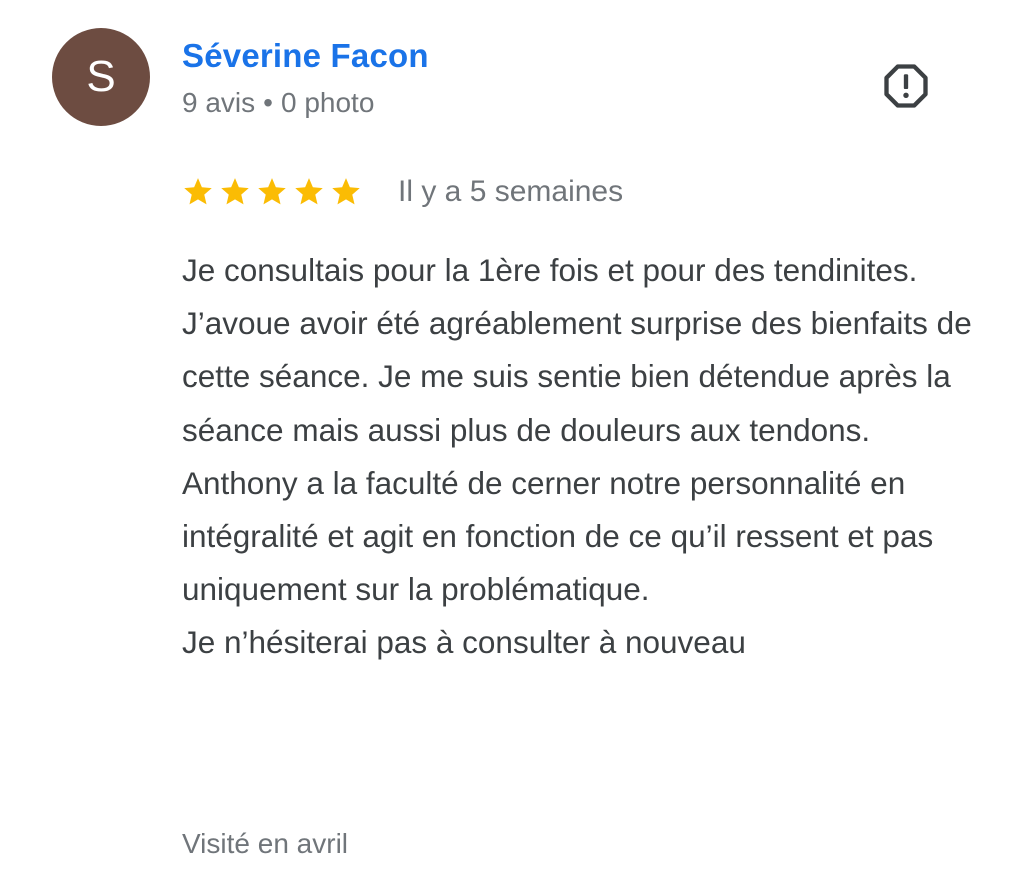 The height and width of the screenshot is (881, 1024). I want to click on photos-count: 0 photo, so click(327, 102).